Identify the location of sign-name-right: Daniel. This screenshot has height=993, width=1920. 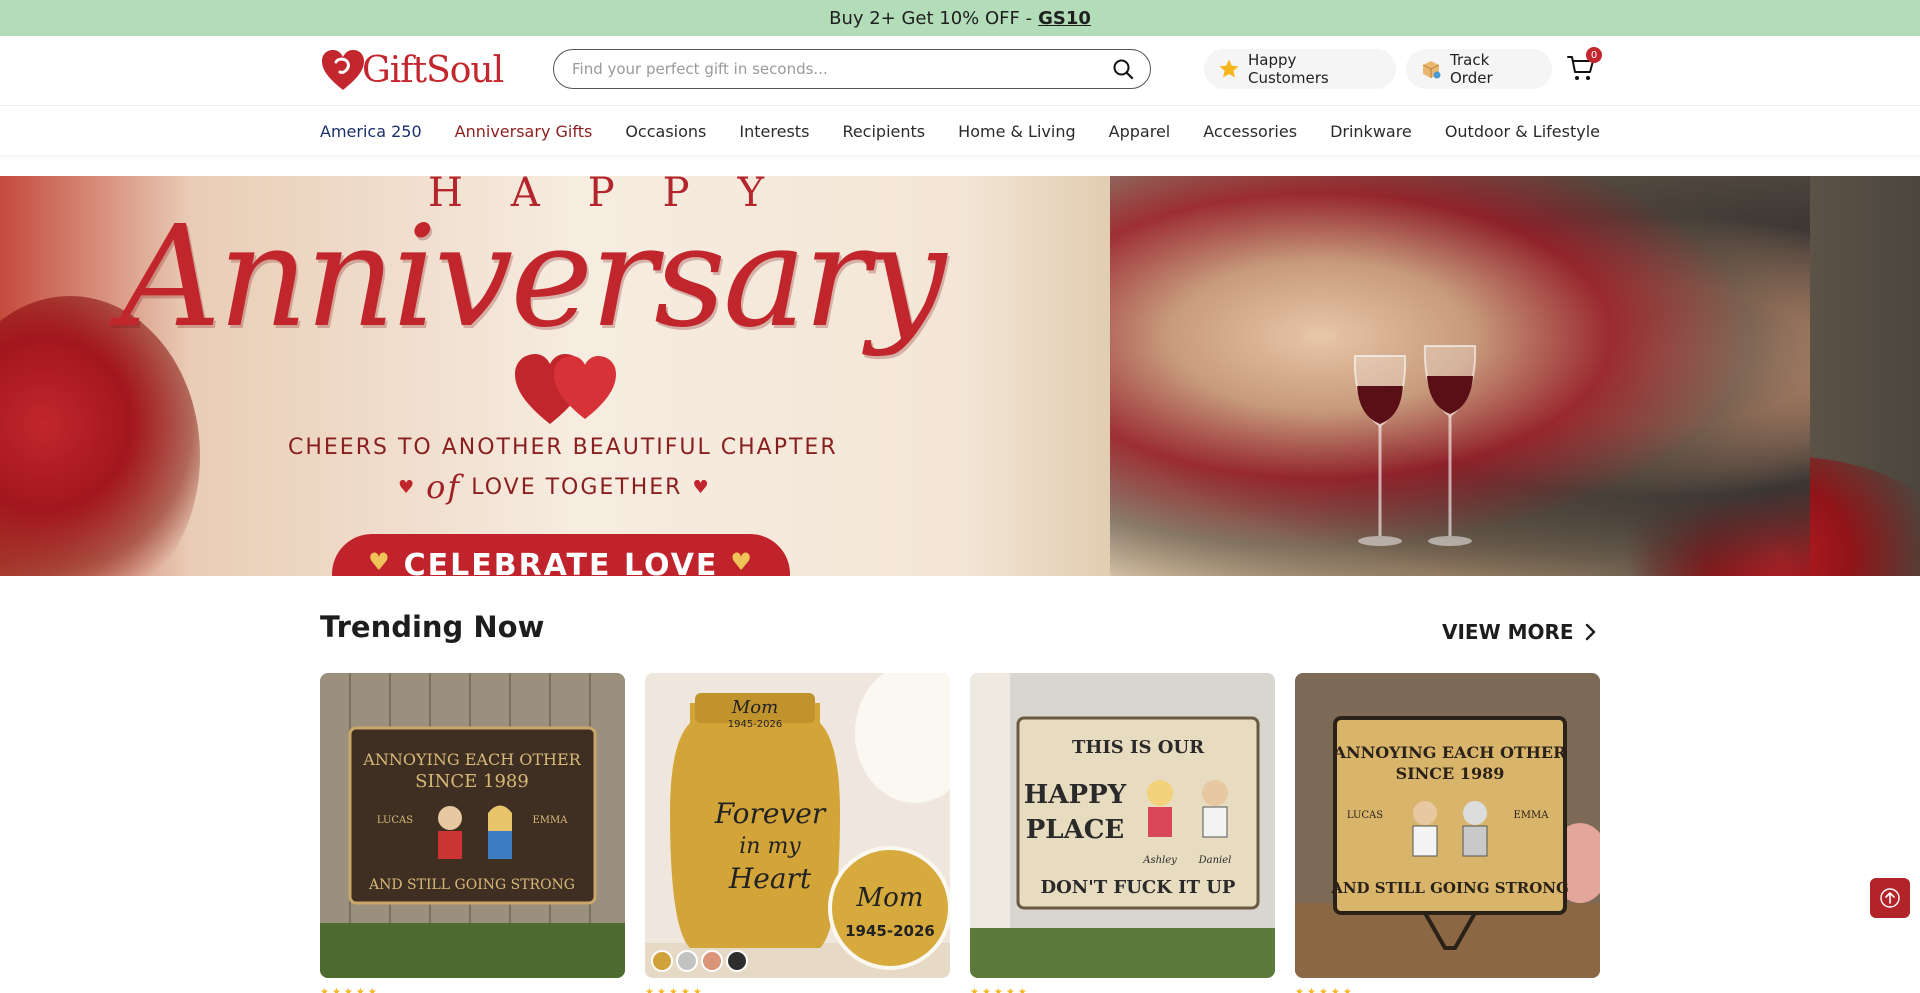
(1215, 860).